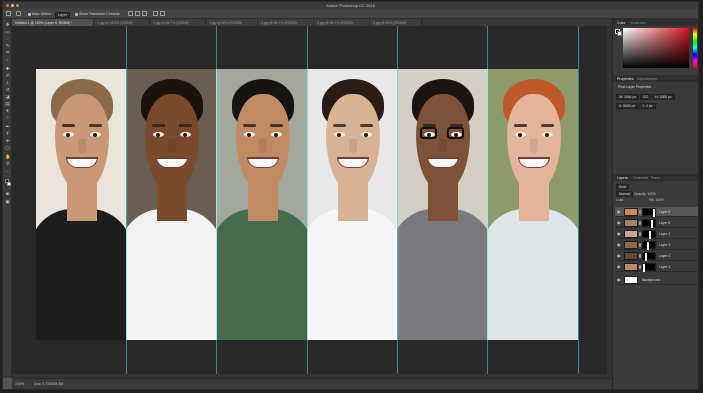  Describe the element at coordinates (40, 14) in the screenshot. I see `auto-select-checkbox: Auto-Select:` at that location.